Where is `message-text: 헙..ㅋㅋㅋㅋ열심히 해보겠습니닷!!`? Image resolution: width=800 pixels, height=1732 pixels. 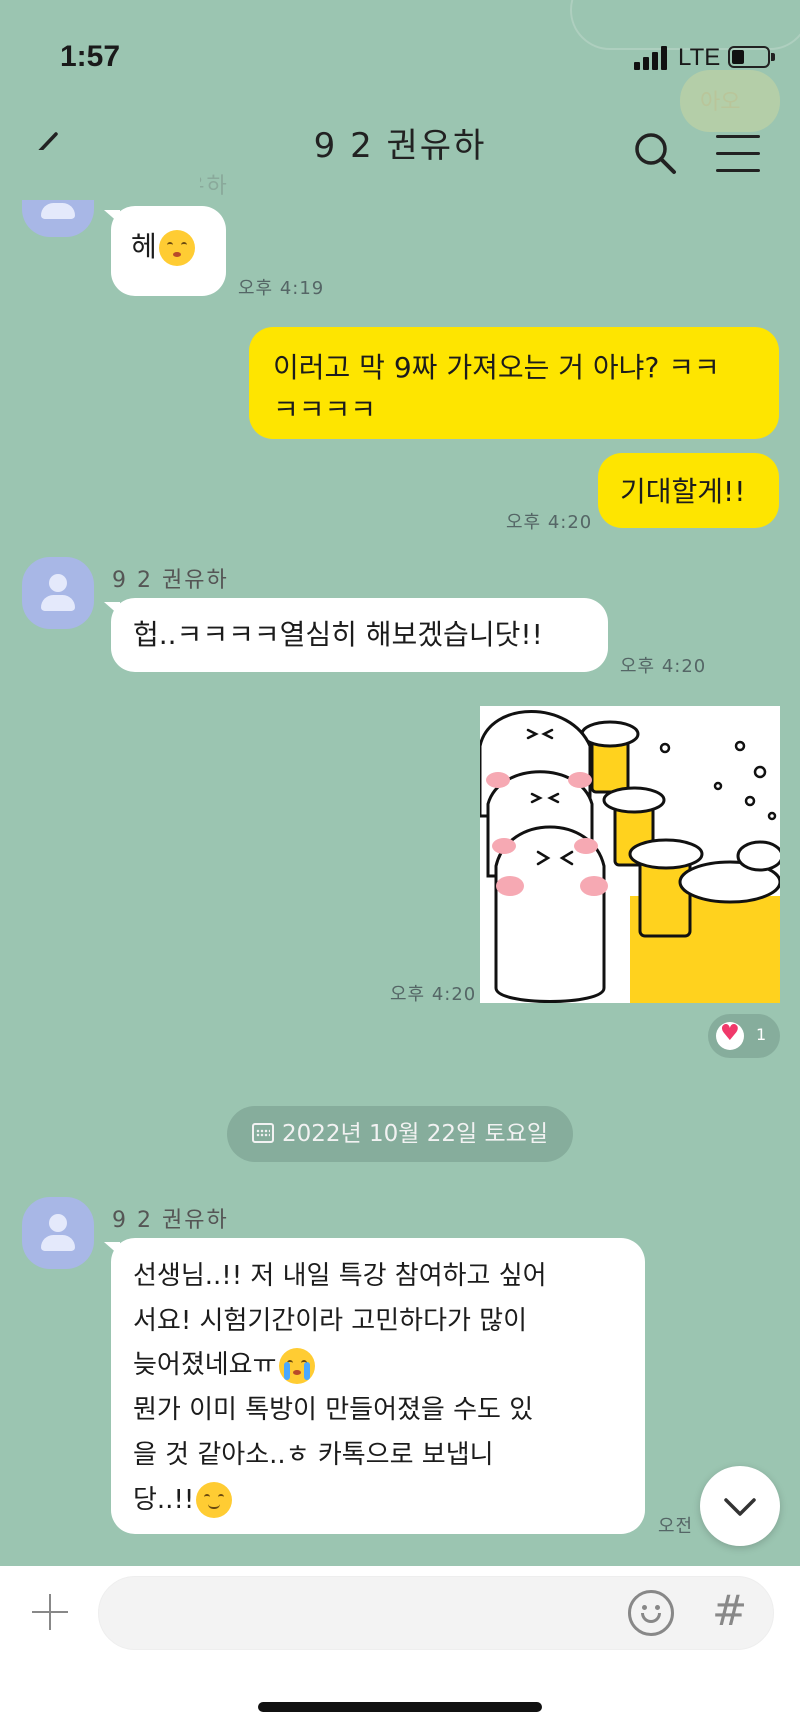 message-text: 헙..ㅋㅋㅋㅋ열심히 해보겠습니닷!! is located at coordinates (338, 634).